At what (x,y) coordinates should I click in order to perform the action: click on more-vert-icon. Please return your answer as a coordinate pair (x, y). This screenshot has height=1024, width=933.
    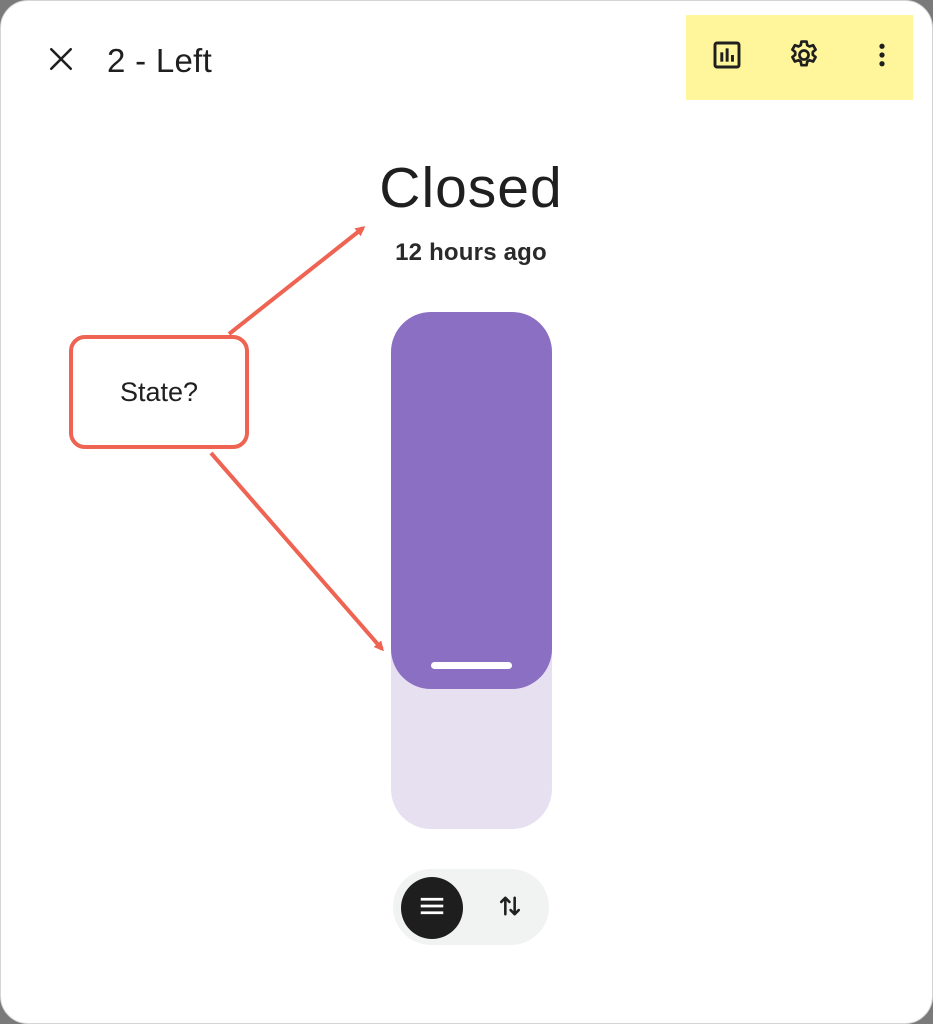
    Looking at the image, I should click on (882, 57).